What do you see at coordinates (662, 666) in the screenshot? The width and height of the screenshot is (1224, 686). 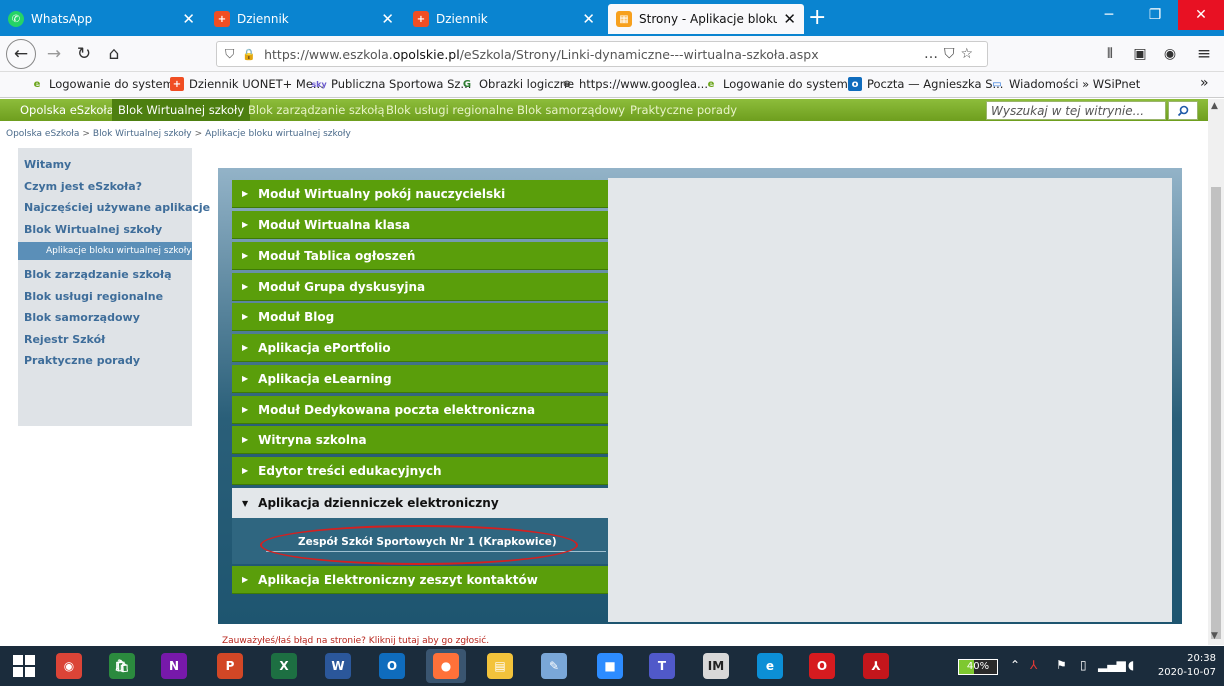 I see `teams-icon: T` at bounding box center [662, 666].